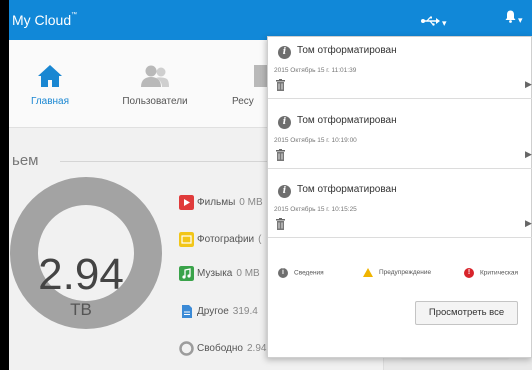  I want to click on legend-label: Фильмы, so click(216, 203).